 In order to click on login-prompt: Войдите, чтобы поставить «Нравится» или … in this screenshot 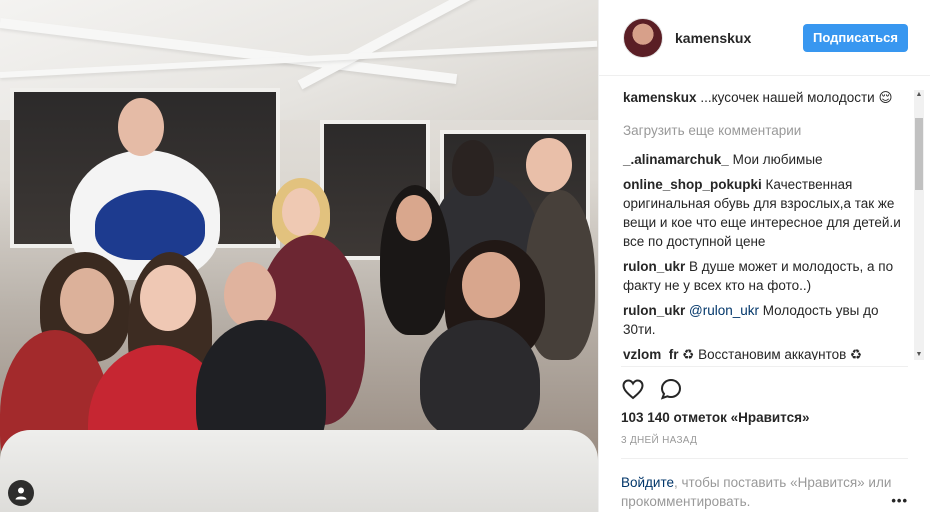, I will do `click(764, 484)`.